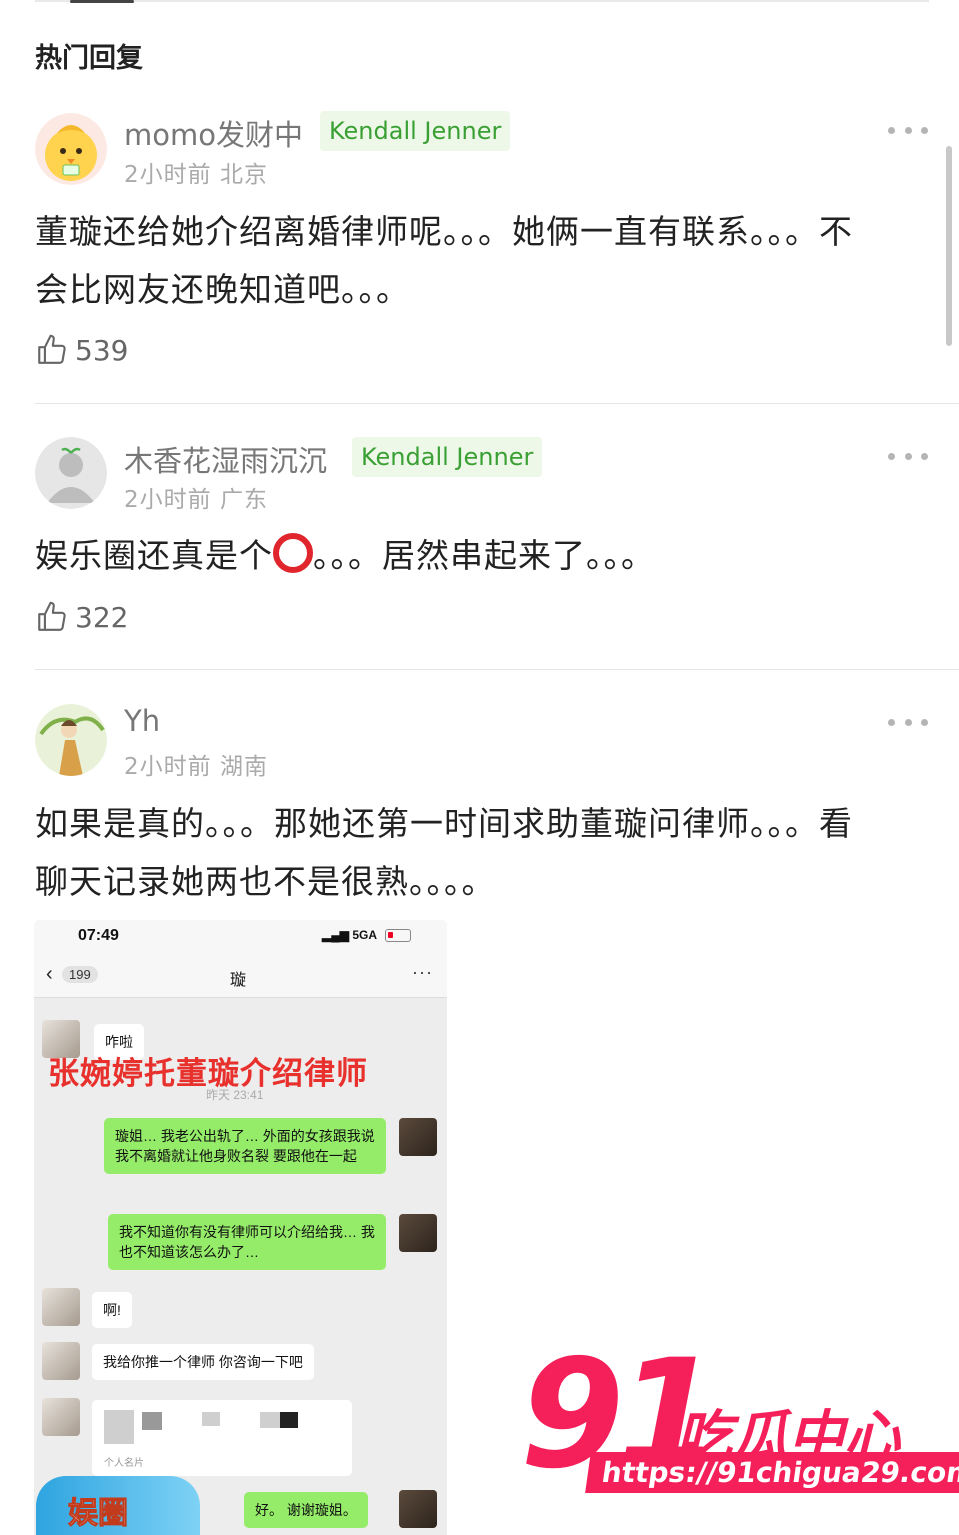 This screenshot has width=959, height=1535. What do you see at coordinates (265, 881) in the screenshot?
I see `comment-text-line: 聊天记录她两也不是很熟。。。。` at bounding box center [265, 881].